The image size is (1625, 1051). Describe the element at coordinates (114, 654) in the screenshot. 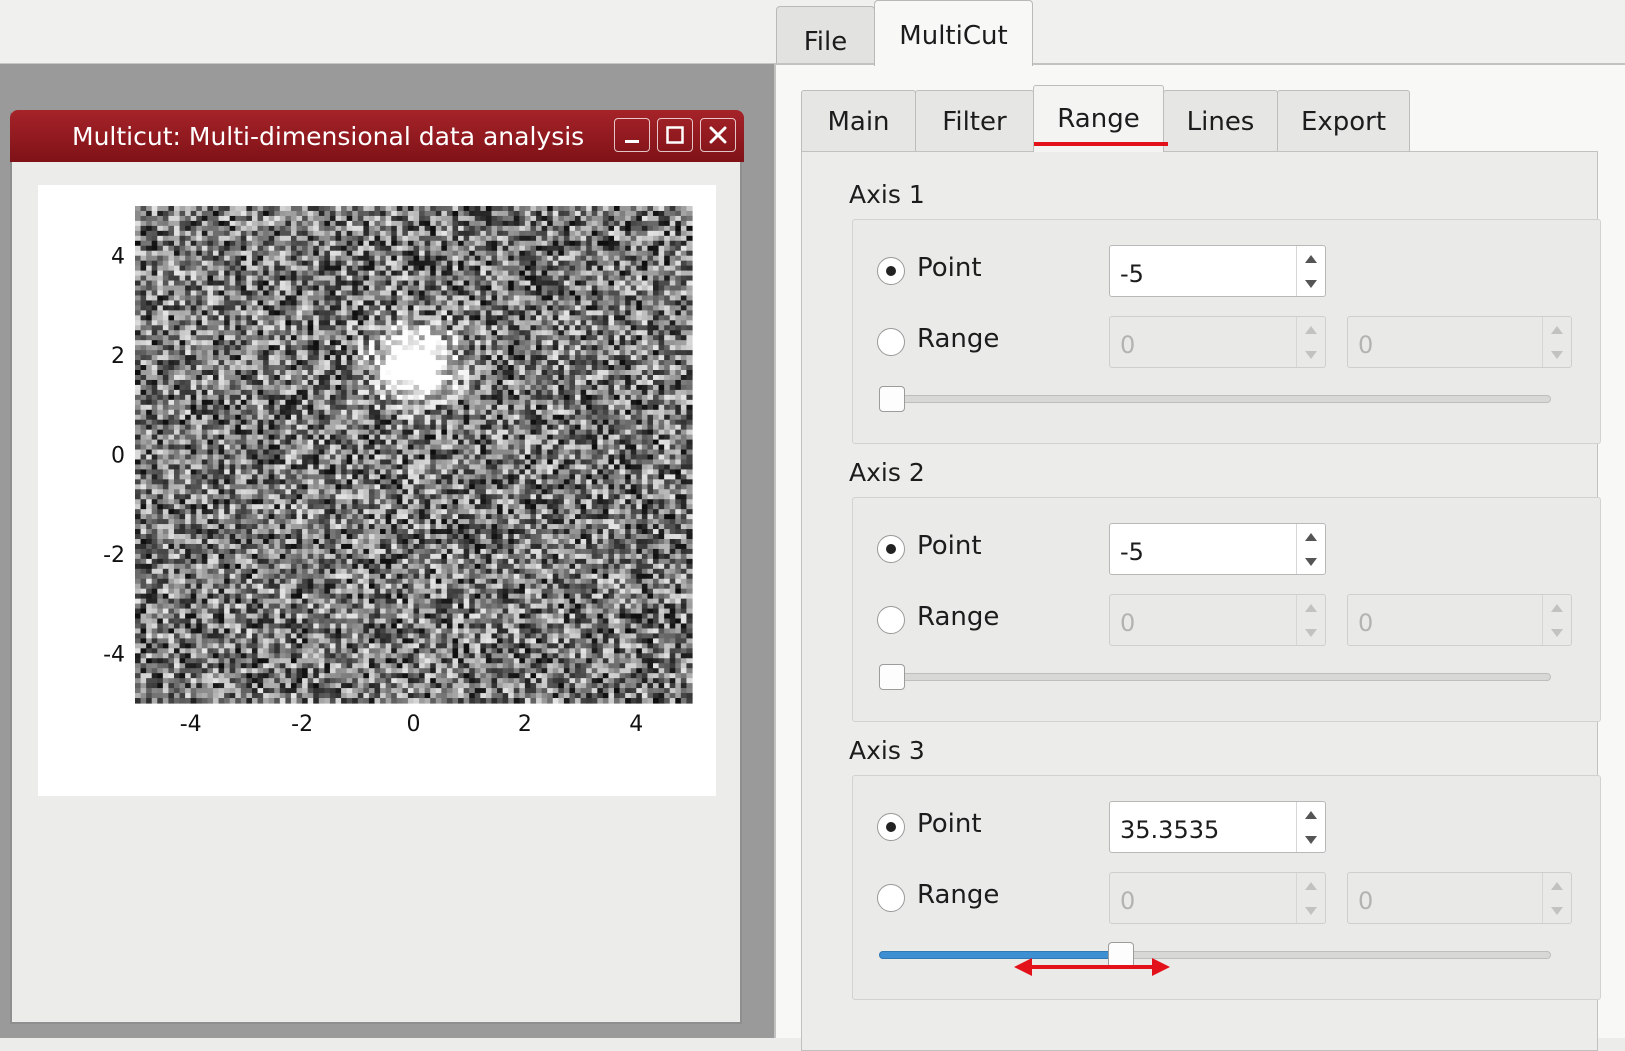

I see `y-tick-label: -4` at that location.